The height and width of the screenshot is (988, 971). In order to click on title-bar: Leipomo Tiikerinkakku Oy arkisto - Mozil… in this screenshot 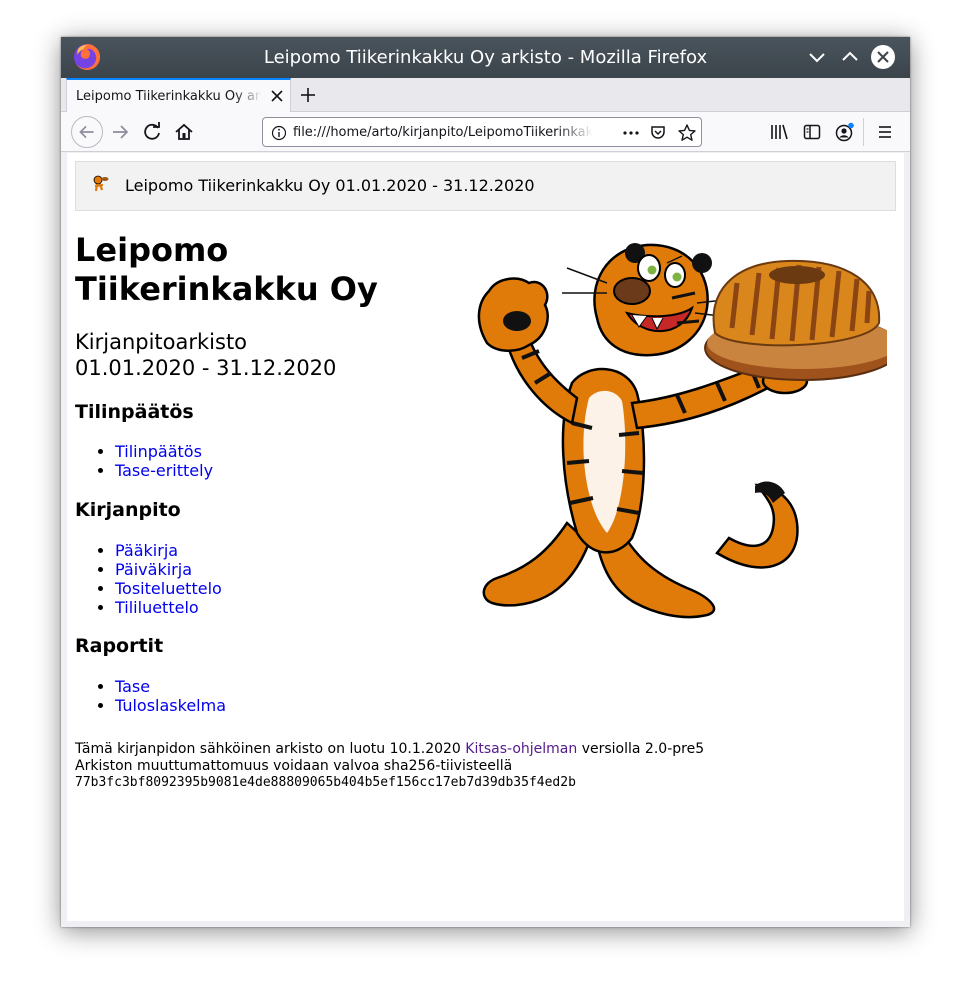, I will do `click(485, 57)`.